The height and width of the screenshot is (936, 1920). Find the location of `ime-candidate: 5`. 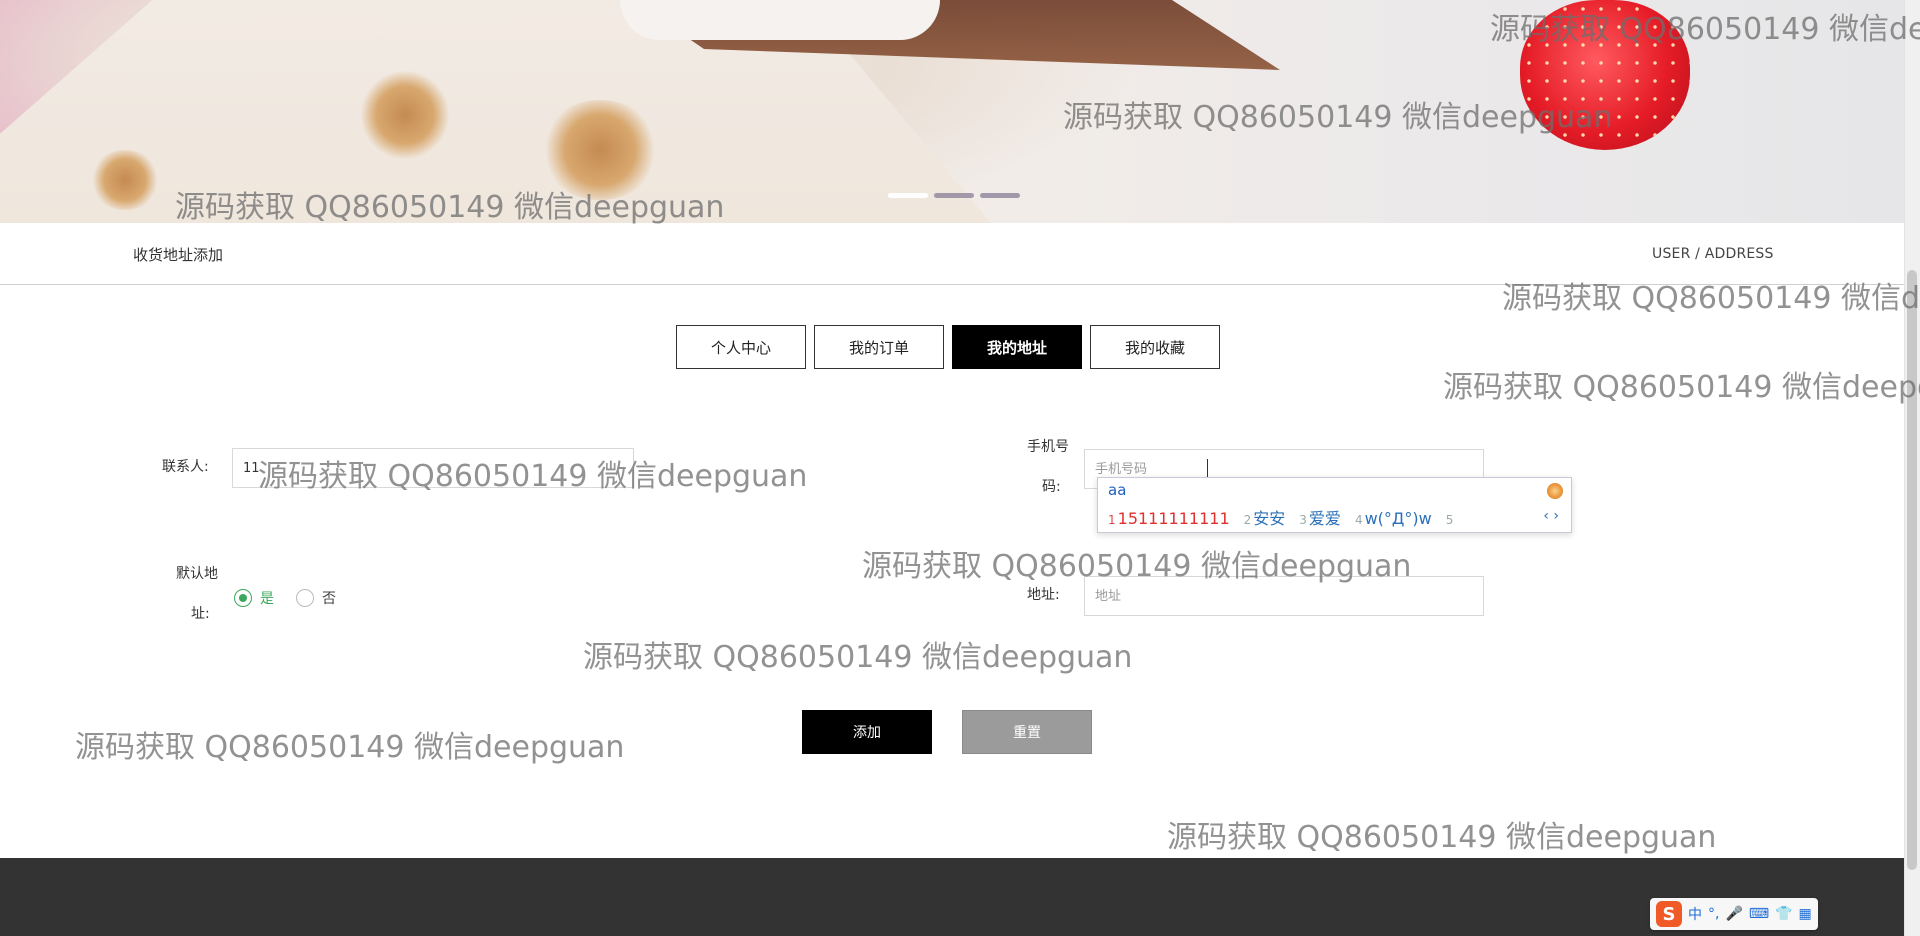

ime-candidate: 5 is located at coordinates (1451, 518).